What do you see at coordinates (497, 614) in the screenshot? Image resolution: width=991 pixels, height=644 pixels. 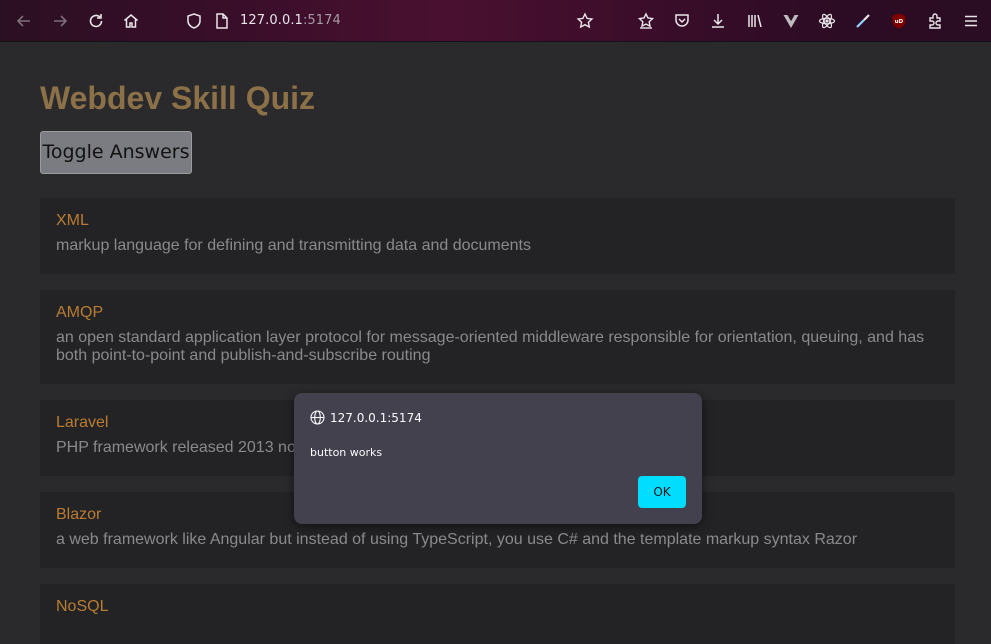 I see `quiz-card: NoSQL` at bounding box center [497, 614].